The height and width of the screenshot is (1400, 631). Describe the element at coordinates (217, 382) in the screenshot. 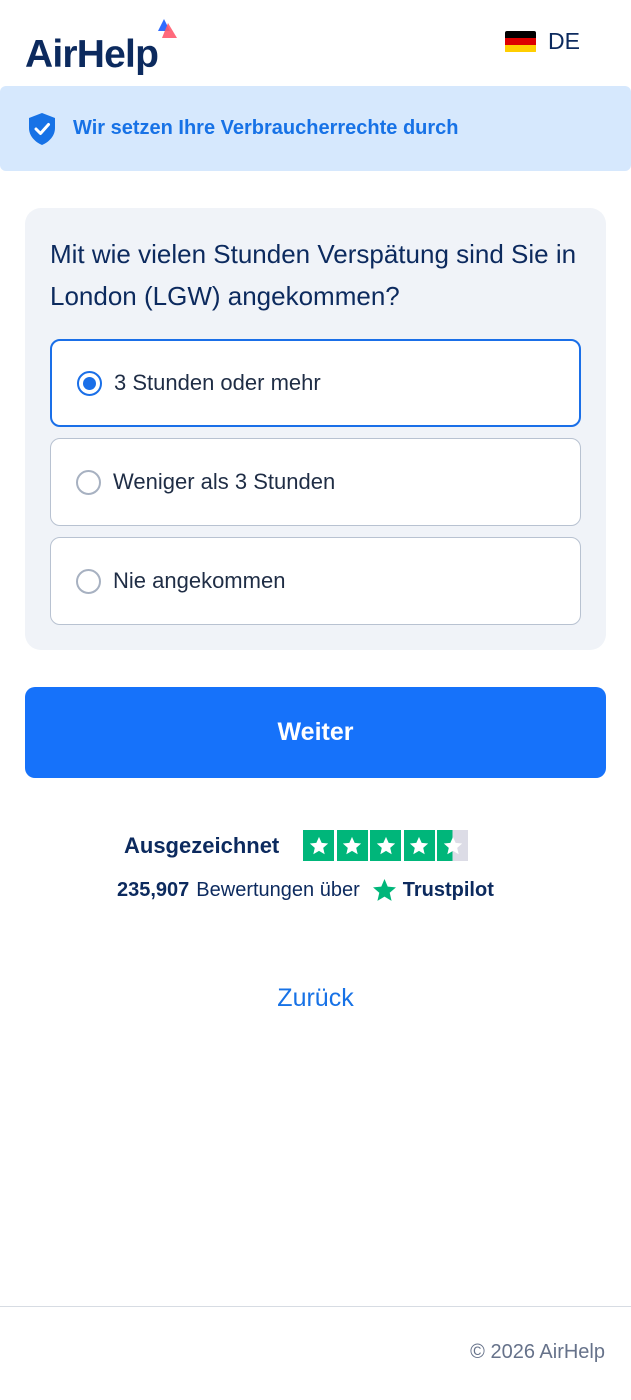

I see `option-label: 3 Stunden oder mehr` at that location.